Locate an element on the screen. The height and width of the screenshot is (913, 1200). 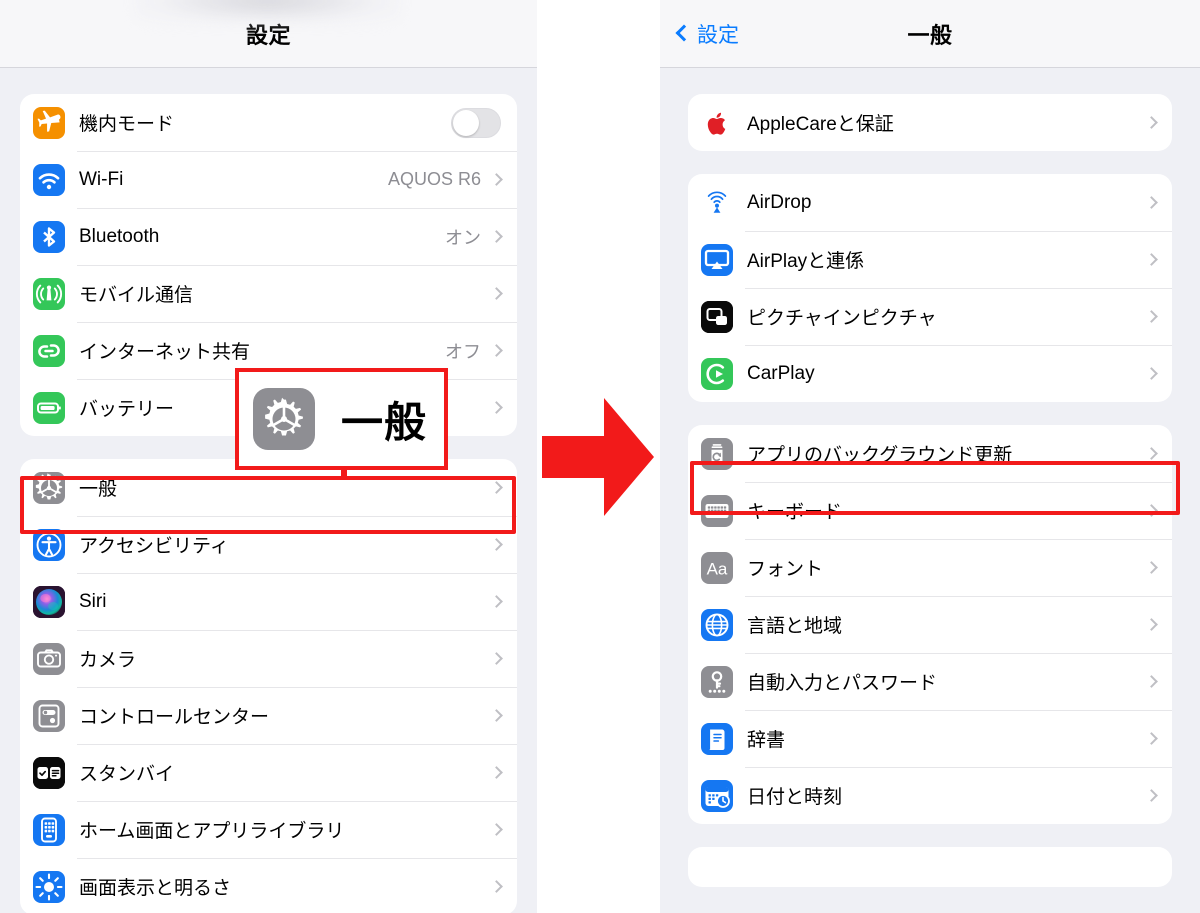
list-item-label: モバイル通信 is located at coordinates (136, 295).